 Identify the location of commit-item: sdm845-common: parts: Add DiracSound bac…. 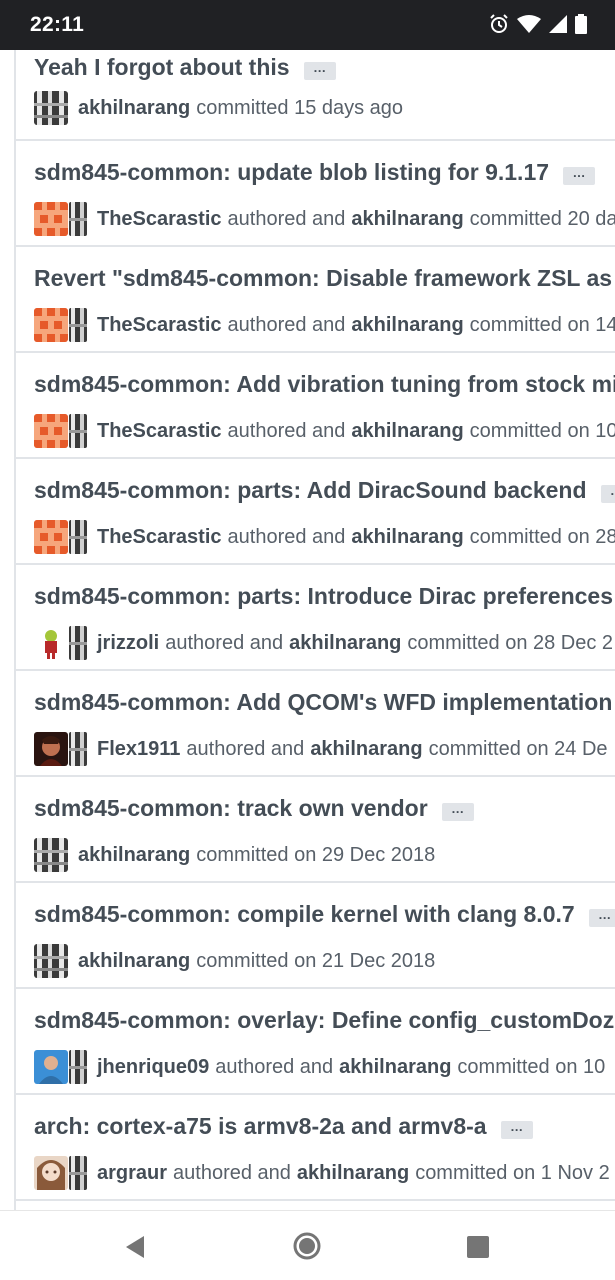
(315, 512).